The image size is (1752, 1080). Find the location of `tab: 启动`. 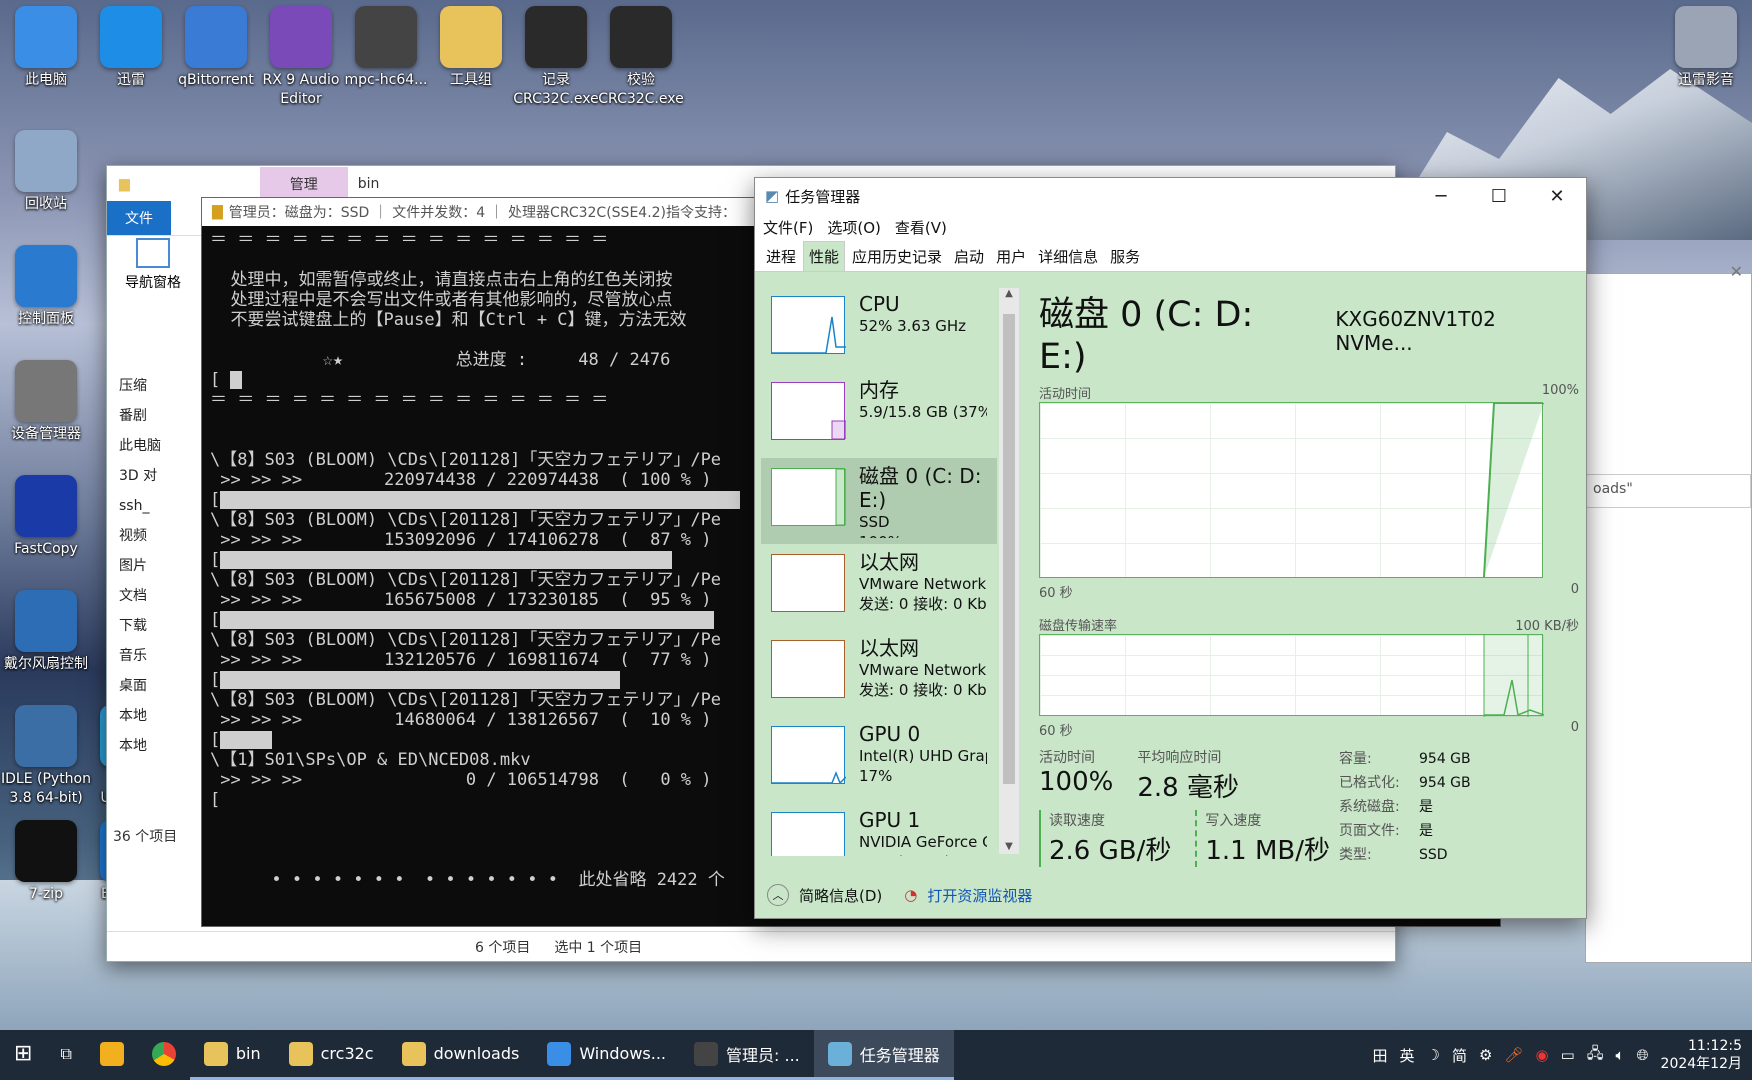

tab: 启动 is located at coordinates (969, 256).